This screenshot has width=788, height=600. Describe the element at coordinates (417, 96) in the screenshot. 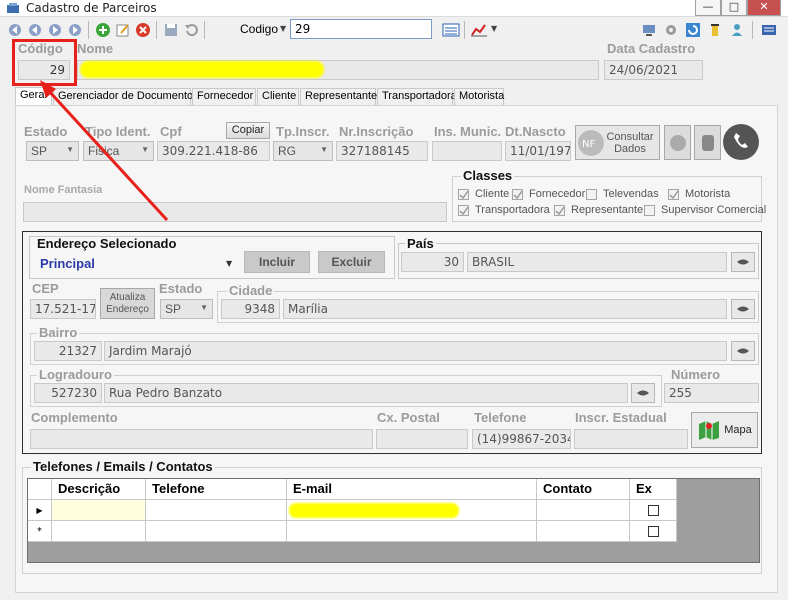

I see `tab-transportadora: Transportadora` at that location.